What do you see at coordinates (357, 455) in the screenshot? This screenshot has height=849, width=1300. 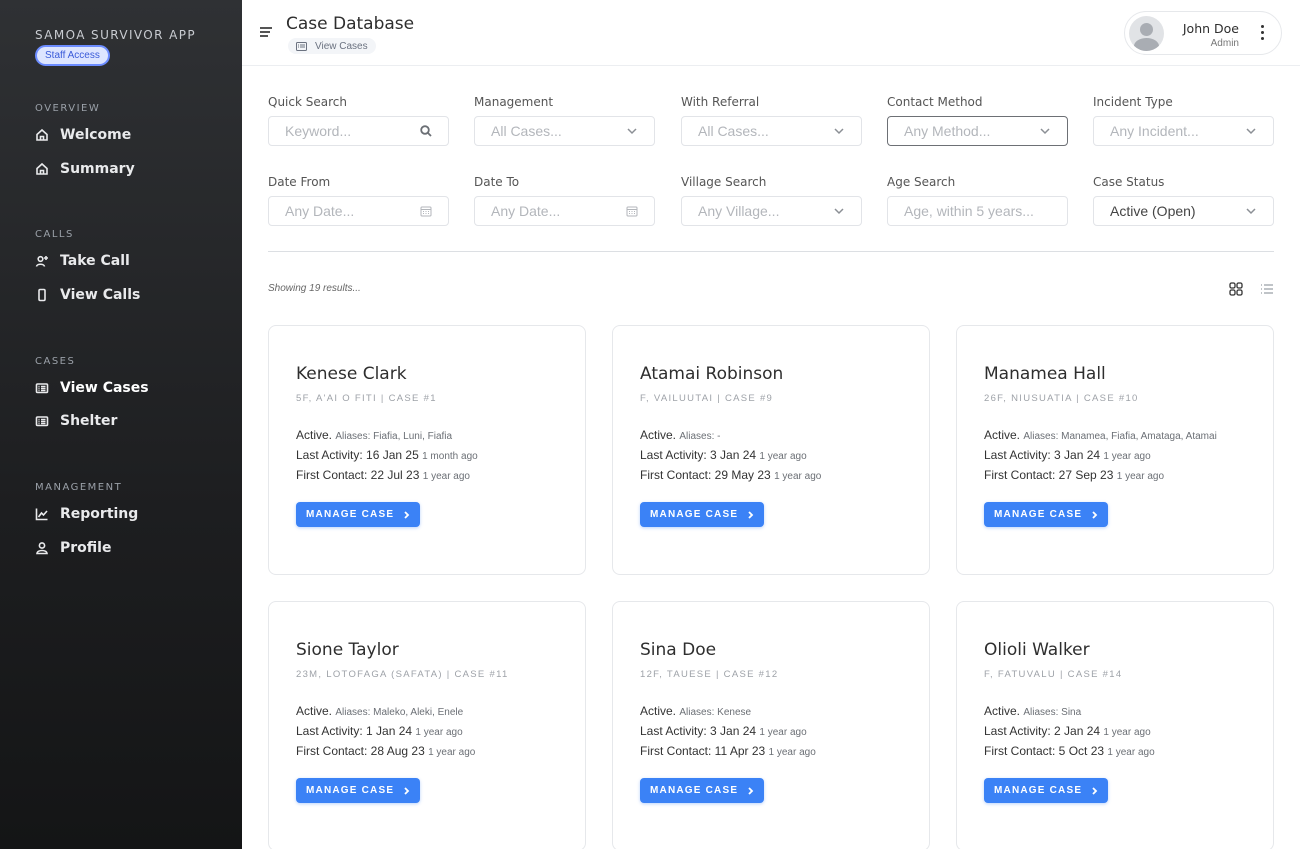 I see `last-activity-date: Last Activity: 16 Jan 25` at bounding box center [357, 455].